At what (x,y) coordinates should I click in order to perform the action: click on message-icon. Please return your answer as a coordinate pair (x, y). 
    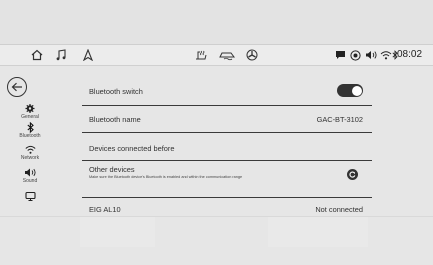
    Looking at the image, I should click on (340, 55).